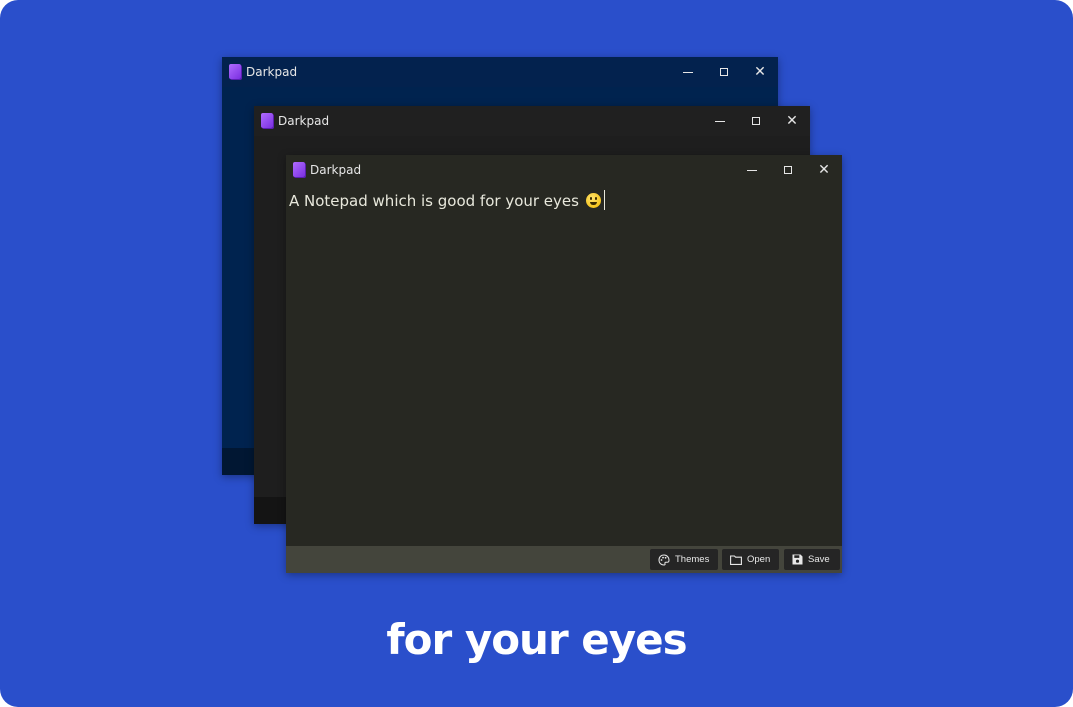 The height and width of the screenshot is (707, 1073). I want to click on tagline-heading: for your eyes, so click(536, 639).